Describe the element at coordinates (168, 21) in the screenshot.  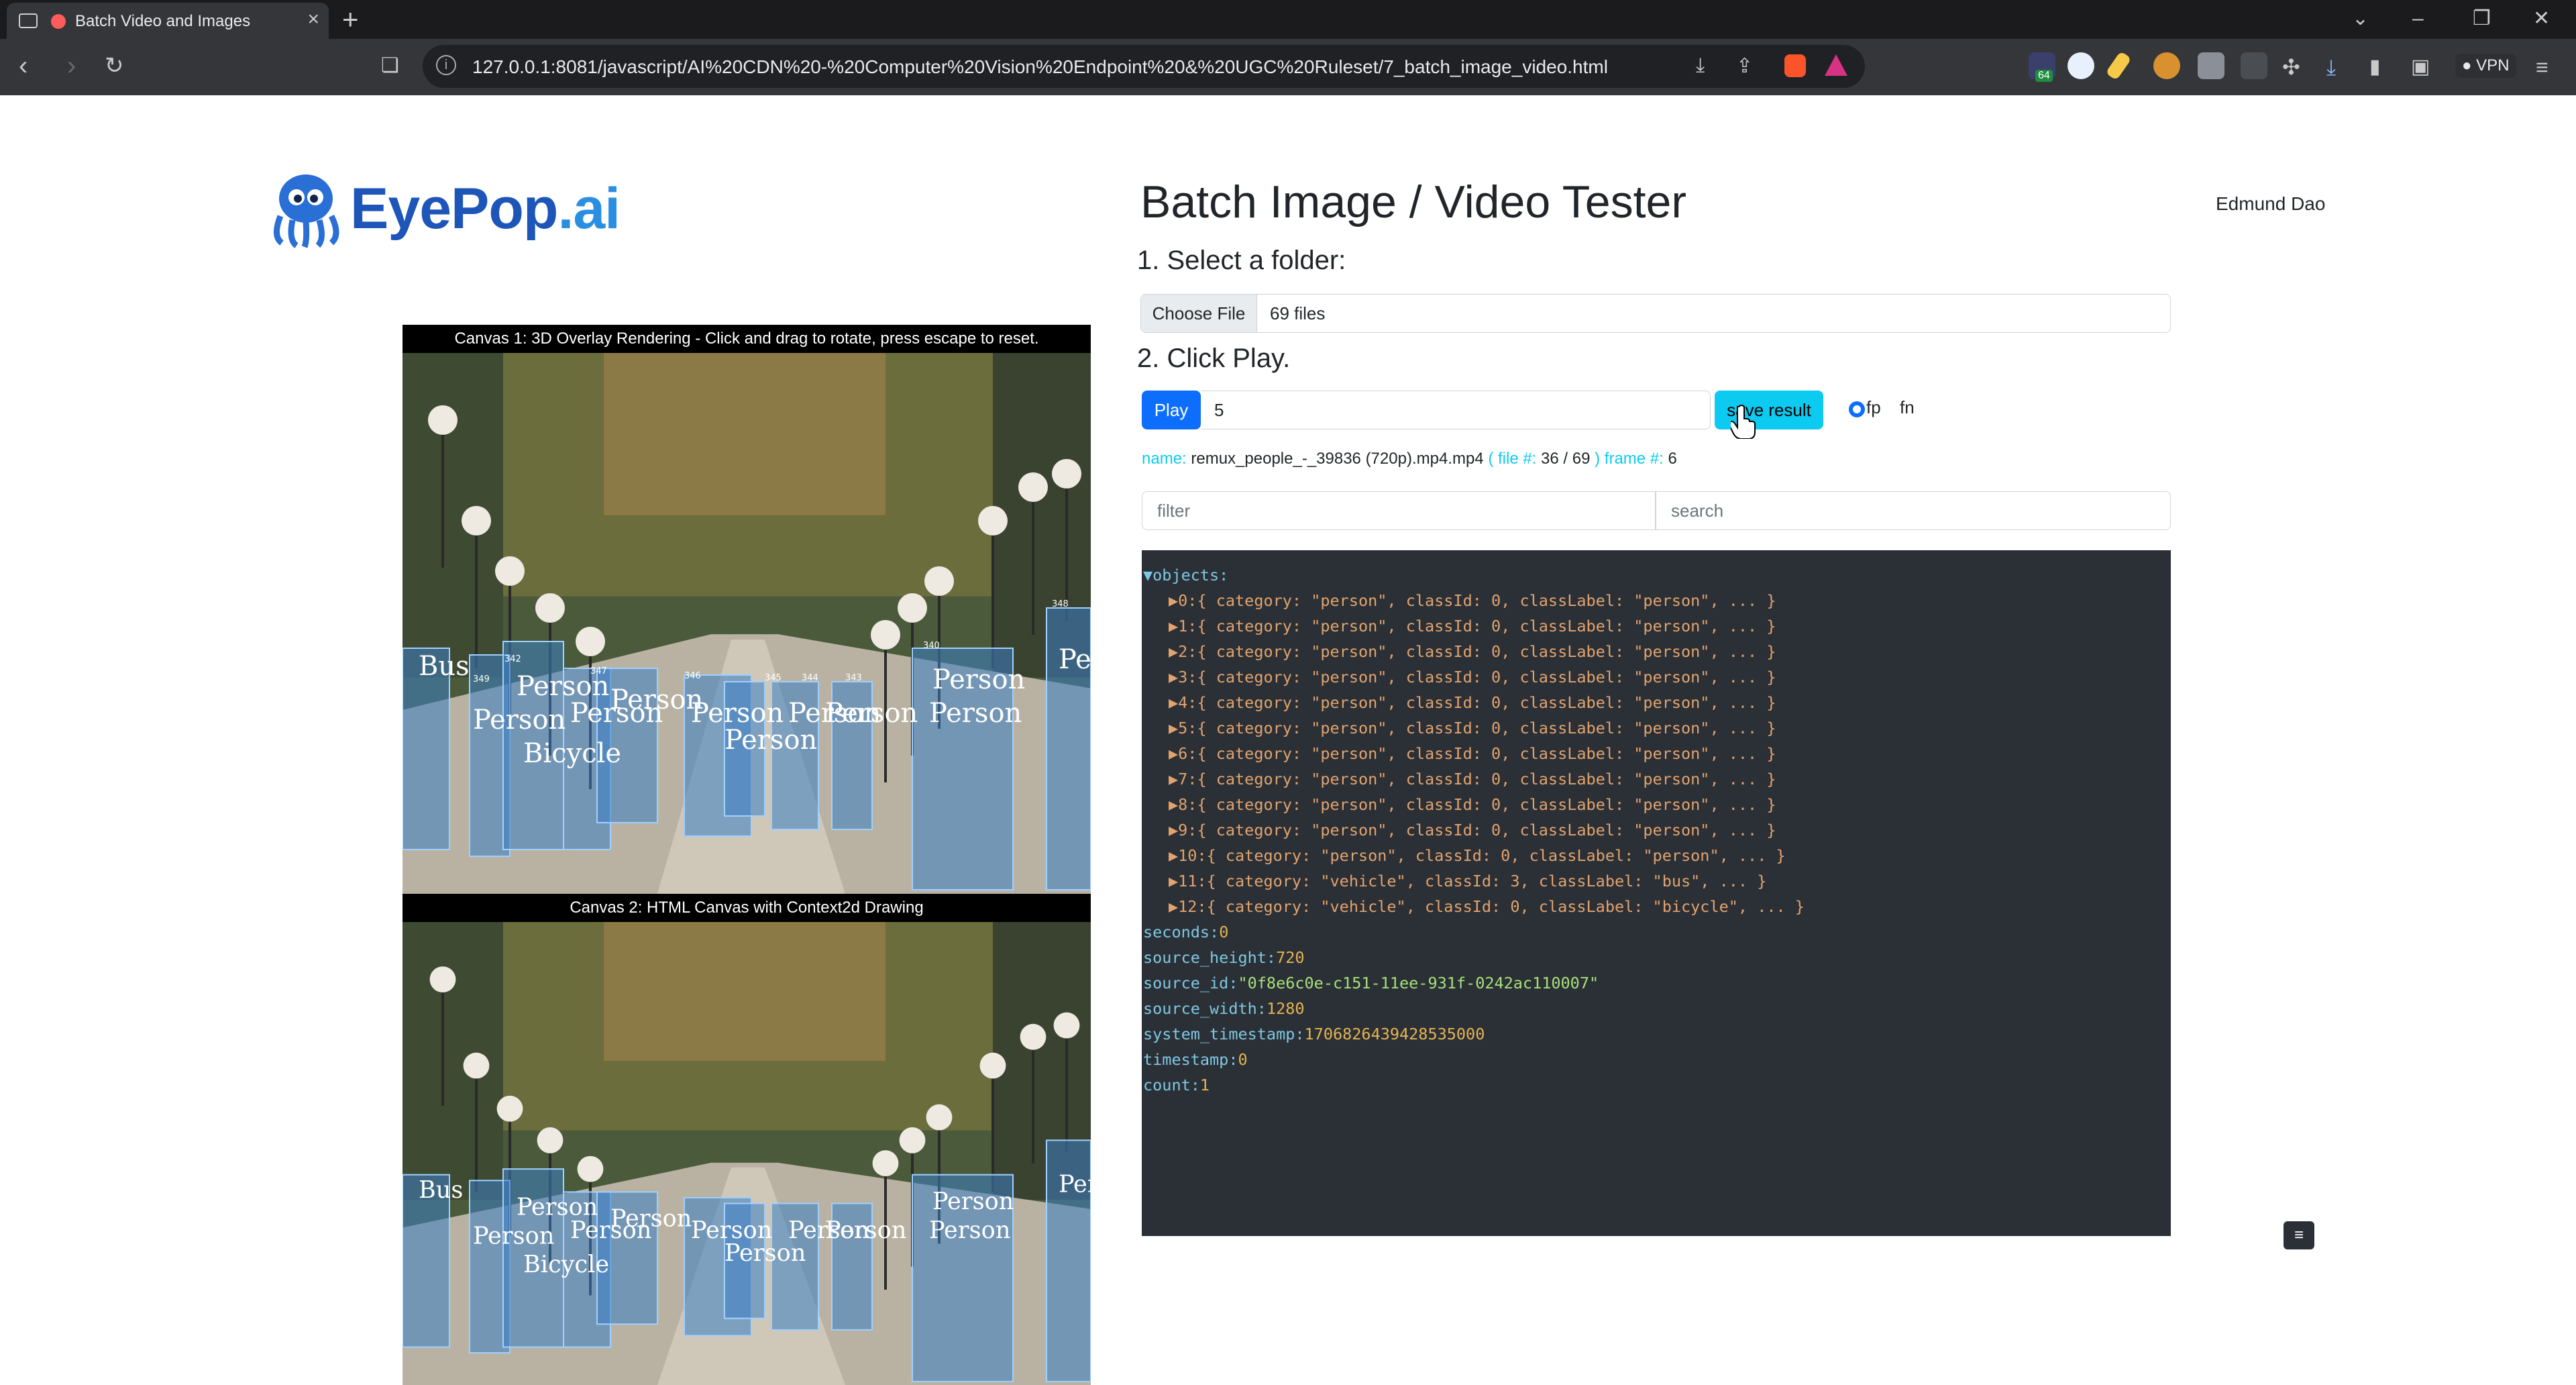
I see `browser-tab: Batch Video and Images ×` at that location.